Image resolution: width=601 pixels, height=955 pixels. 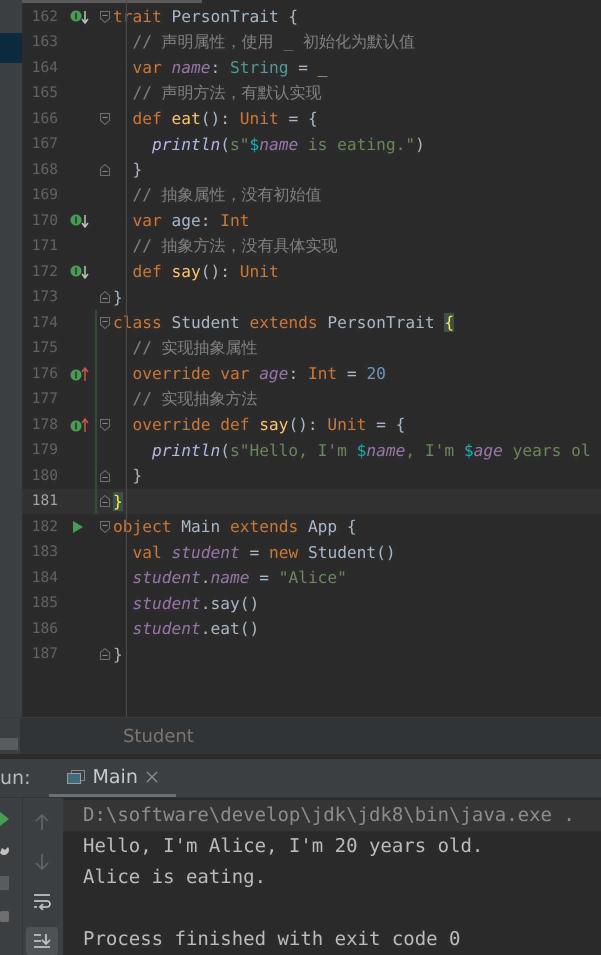 What do you see at coordinates (44, 578) in the screenshot?
I see `line-number: 184` at bounding box center [44, 578].